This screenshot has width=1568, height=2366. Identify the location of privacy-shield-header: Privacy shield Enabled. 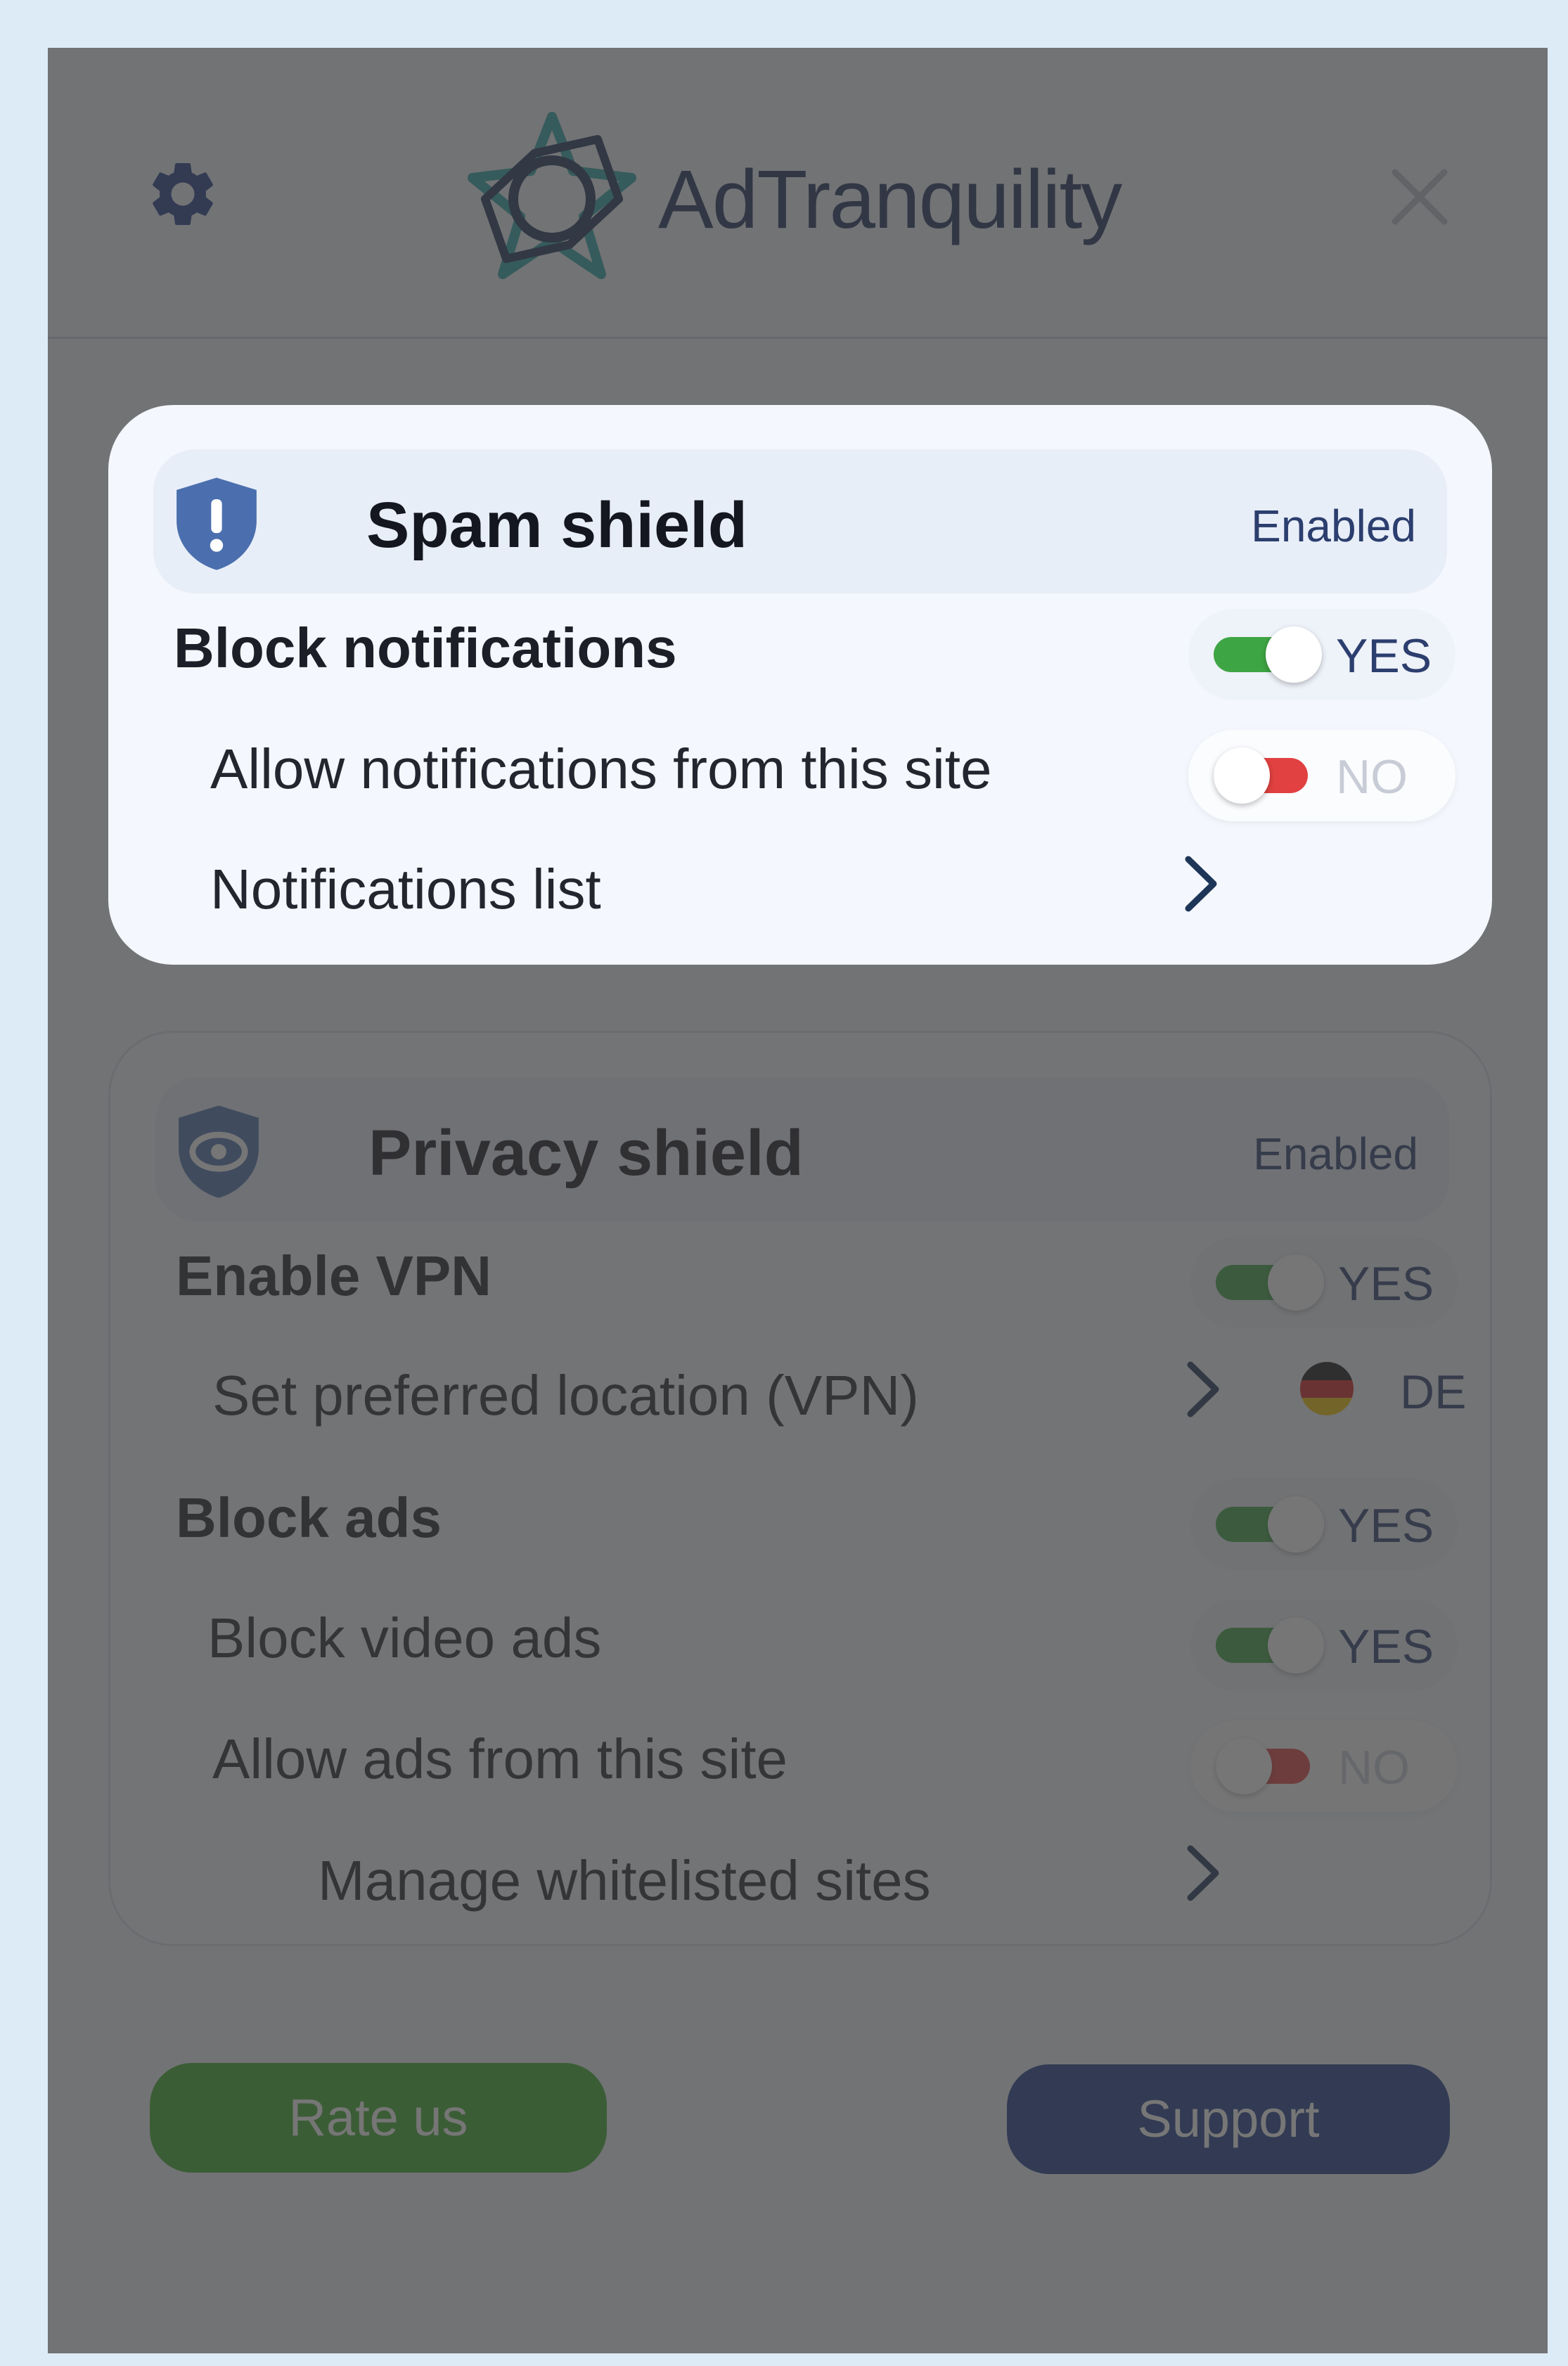
(802, 1149).